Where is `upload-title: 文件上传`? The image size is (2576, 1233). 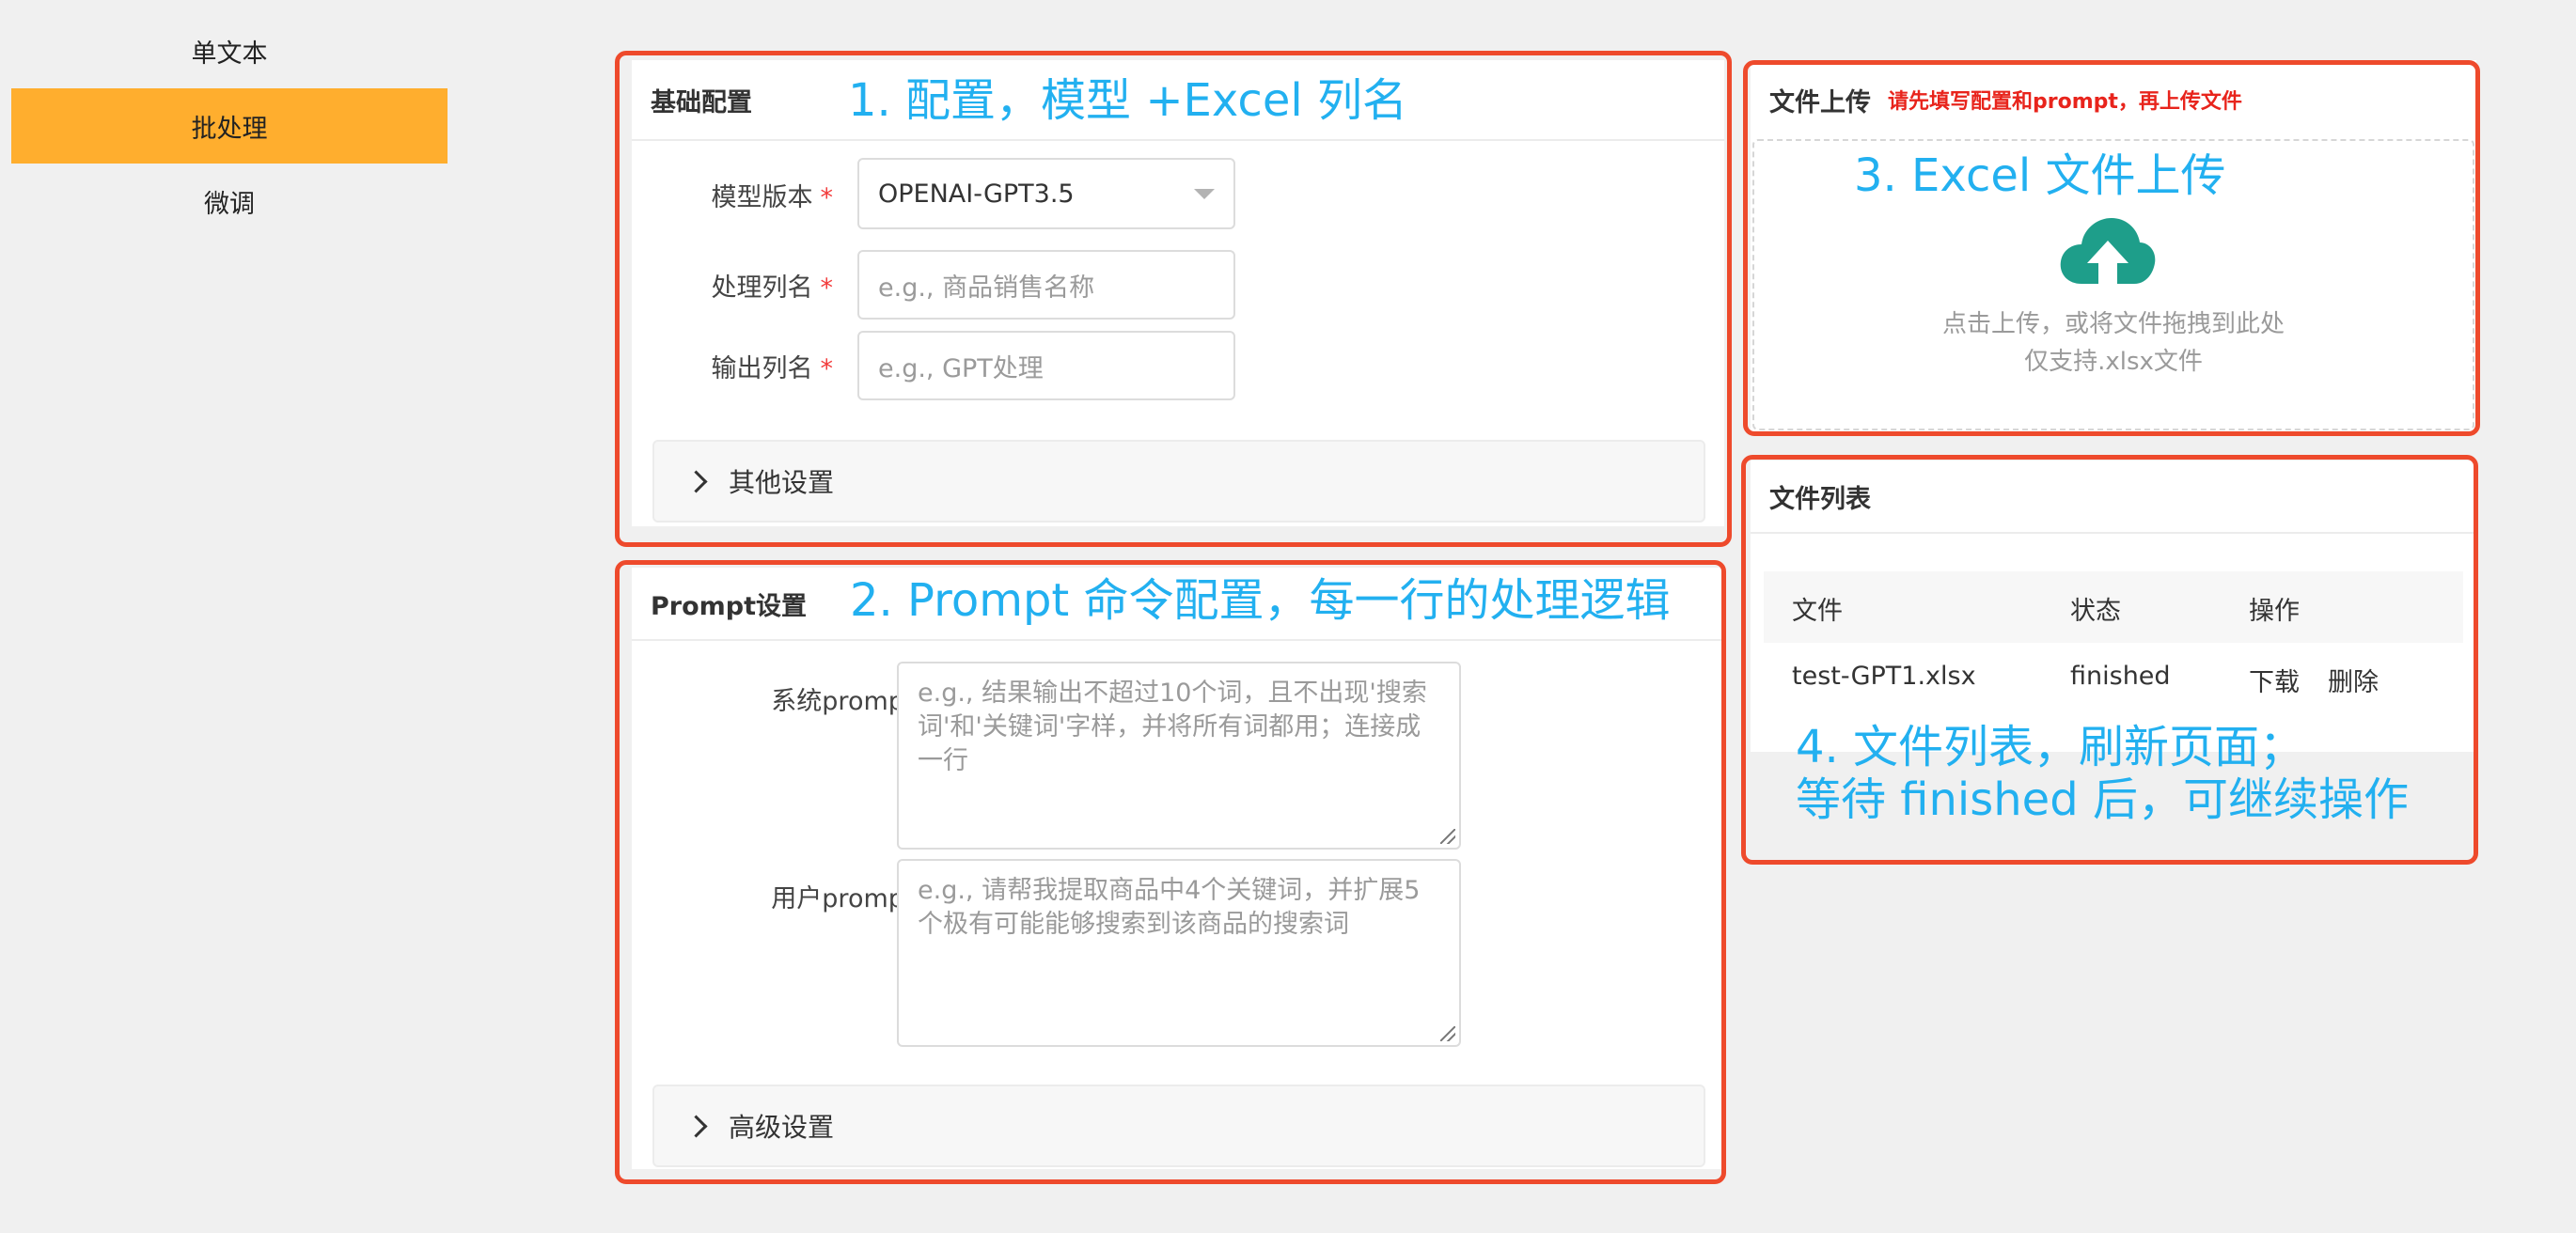
upload-title: 文件上传 is located at coordinates (1820, 102).